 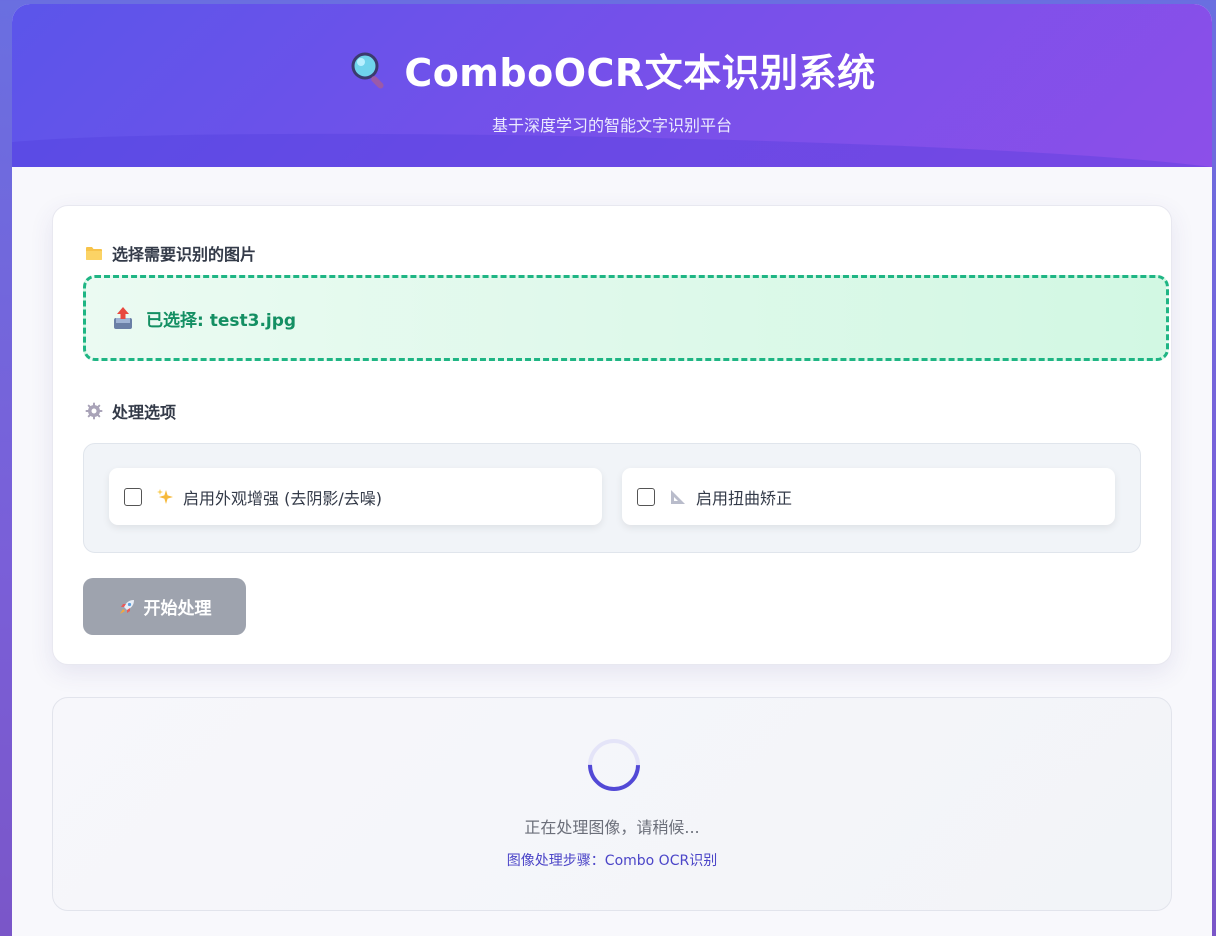 I want to click on start-processing-label: 开始处理, so click(x=177, y=609).